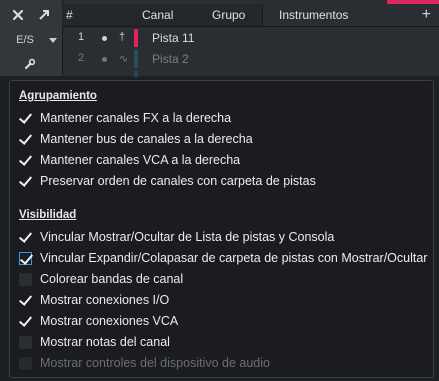 The height and width of the screenshot is (381, 439). What do you see at coordinates (170, 59) in the screenshot?
I see `track-name: Pista 2` at bounding box center [170, 59].